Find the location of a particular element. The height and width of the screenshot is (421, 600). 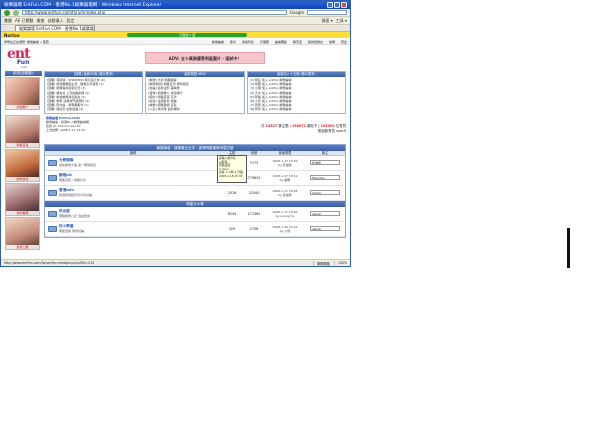

toolbar-link: 書籤 is located at coordinates (8, 21).